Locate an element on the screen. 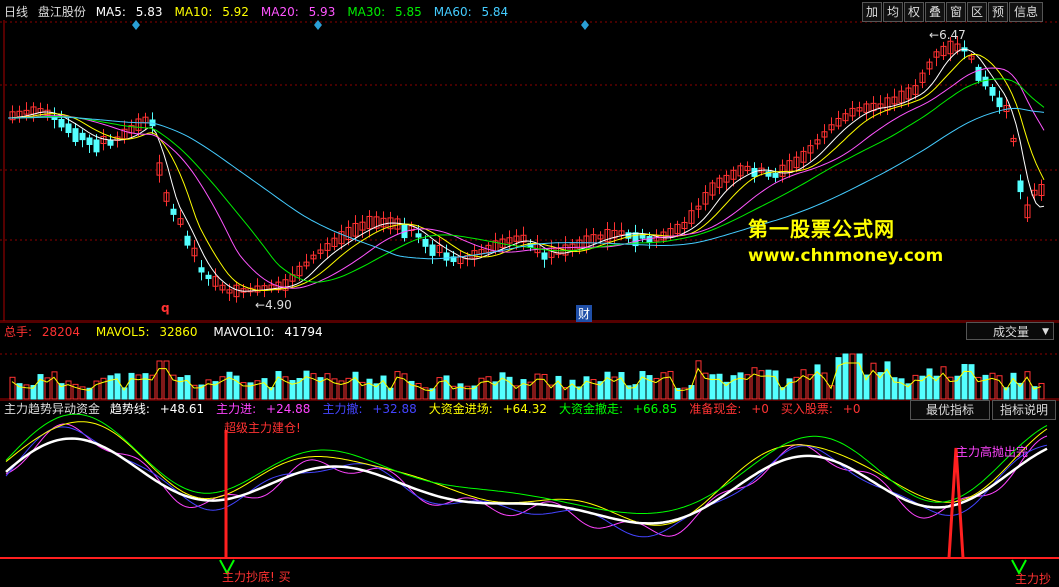  total-value: 28204 is located at coordinates (61, 332).